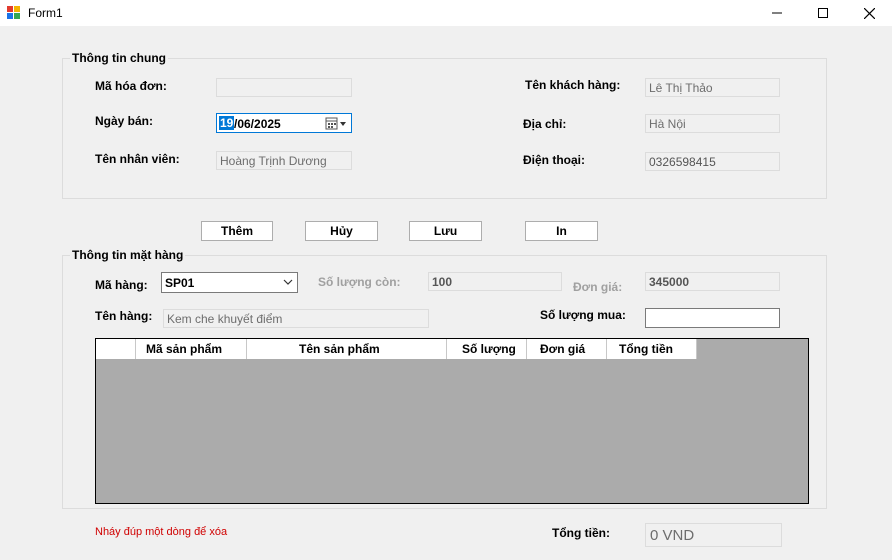 The height and width of the screenshot is (560, 892). I want to click on minimize-button, so click(777, 13).